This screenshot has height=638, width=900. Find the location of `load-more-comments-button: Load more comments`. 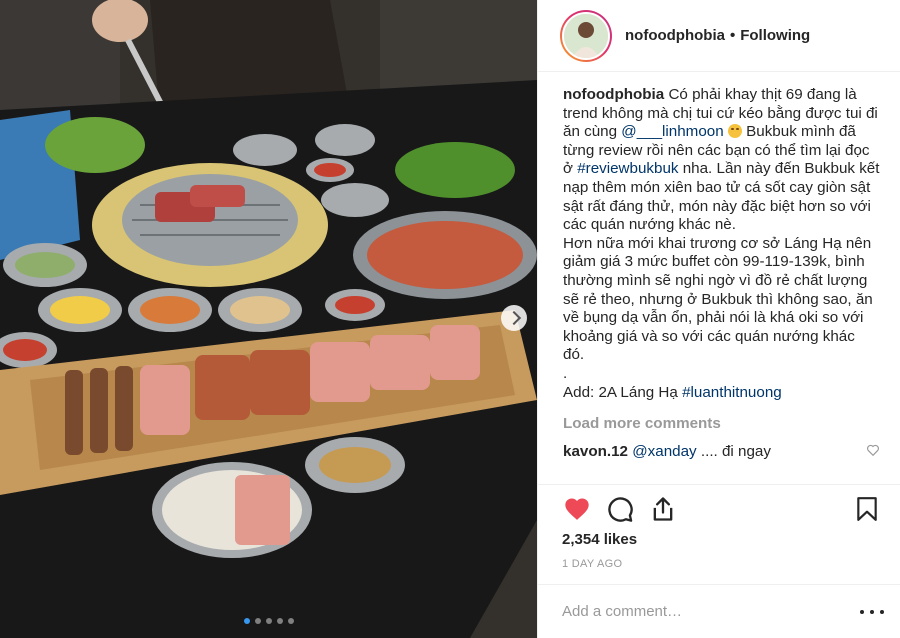

load-more-comments-button: Load more comments is located at coordinates (721, 424).